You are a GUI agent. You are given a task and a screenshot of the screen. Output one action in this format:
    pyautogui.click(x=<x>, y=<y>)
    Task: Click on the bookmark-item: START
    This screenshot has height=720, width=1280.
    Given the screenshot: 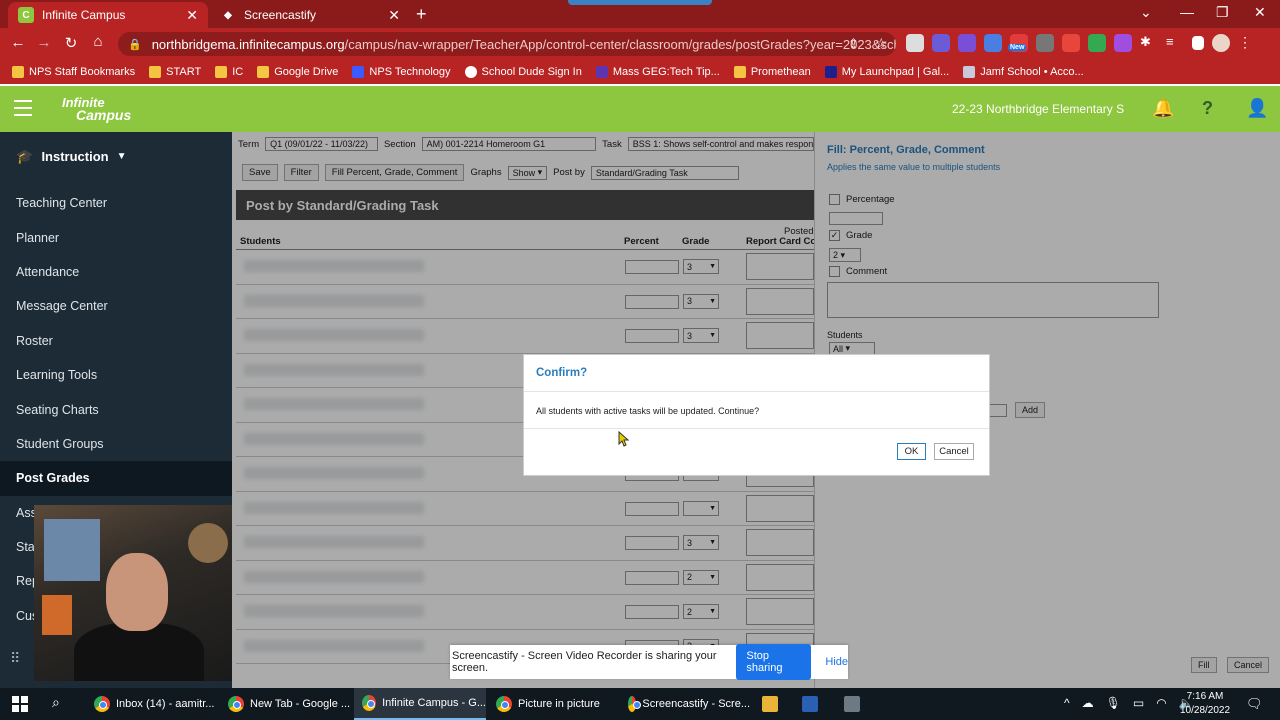 What is the action you would take?
    pyautogui.click(x=175, y=72)
    